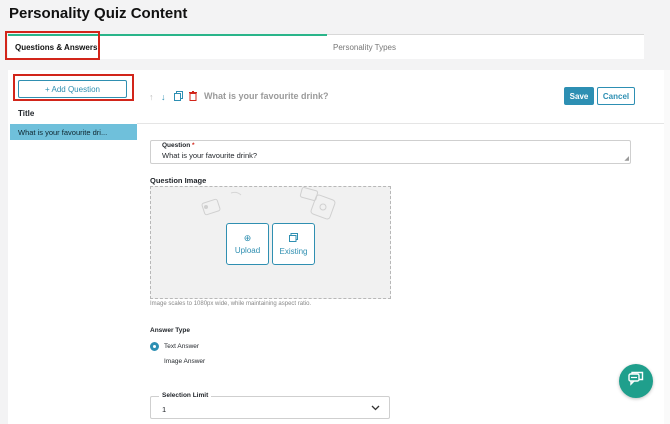 This screenshot has height=424, width=670. I want to click on tab-bar: Questions & Answers Personality Types, so click(326, 46).